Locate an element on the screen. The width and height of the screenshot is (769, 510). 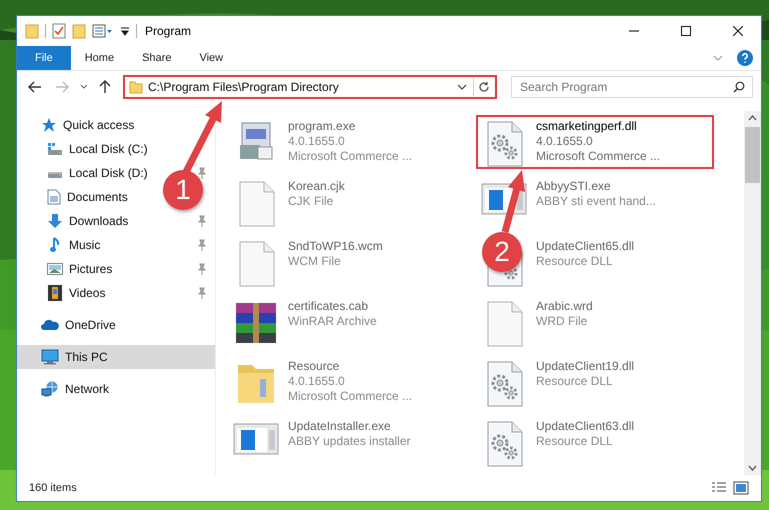
ribbon-tab: View is located at coordinates (211, 58).